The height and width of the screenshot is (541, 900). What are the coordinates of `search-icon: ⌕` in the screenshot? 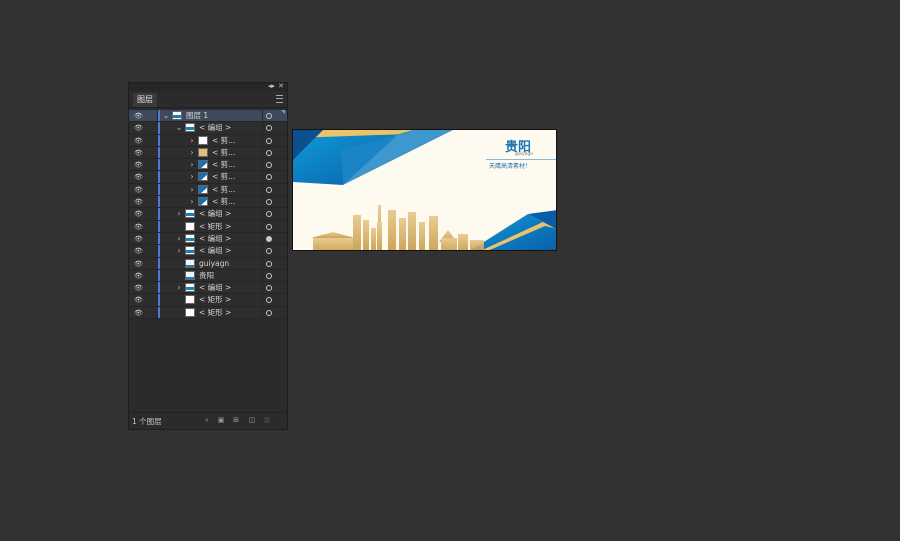 It's located at (207, 420).